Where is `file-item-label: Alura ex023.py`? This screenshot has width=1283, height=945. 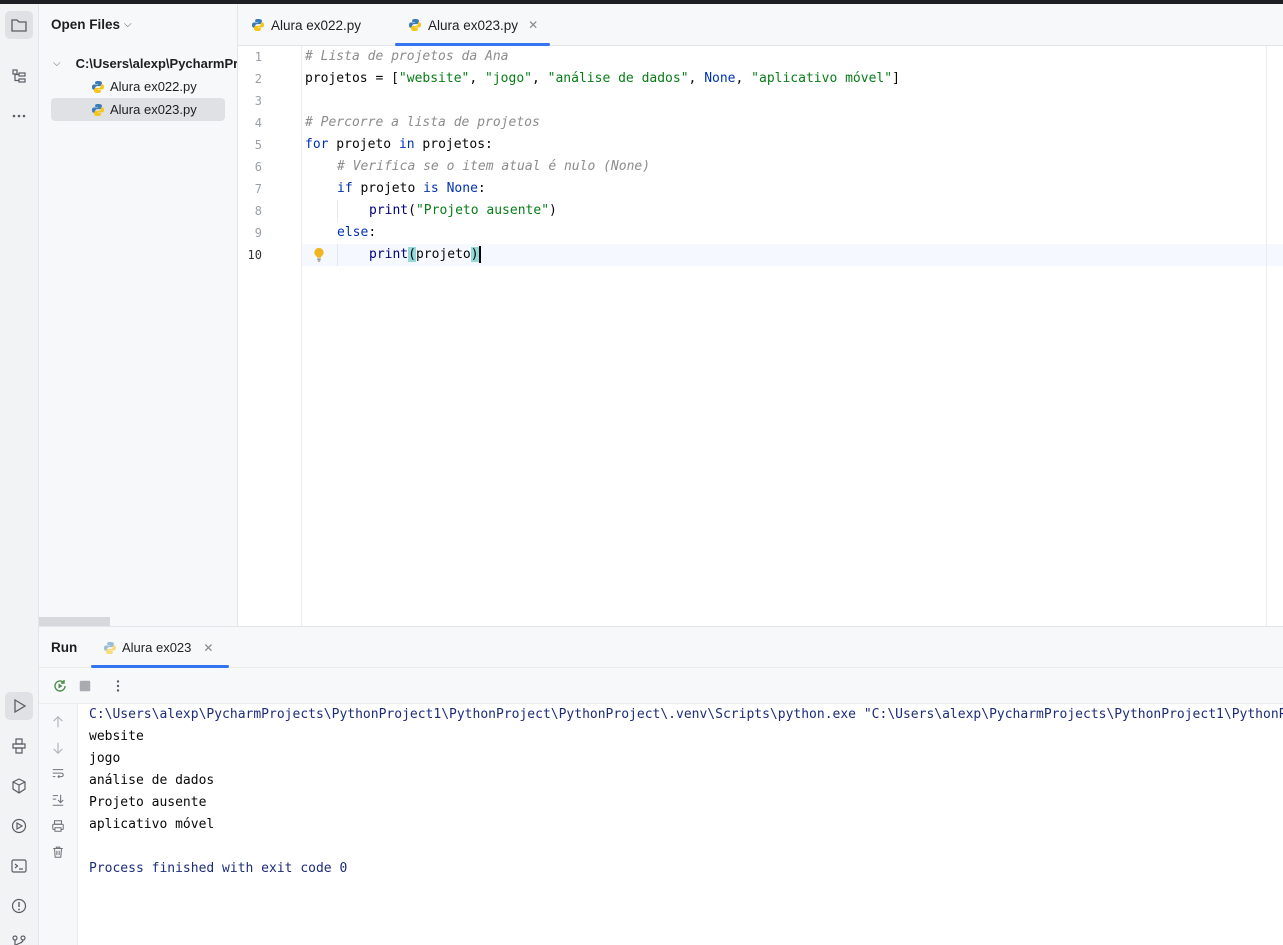 file-item-label: Alura ex023.py is located at coordinates (153, 109).